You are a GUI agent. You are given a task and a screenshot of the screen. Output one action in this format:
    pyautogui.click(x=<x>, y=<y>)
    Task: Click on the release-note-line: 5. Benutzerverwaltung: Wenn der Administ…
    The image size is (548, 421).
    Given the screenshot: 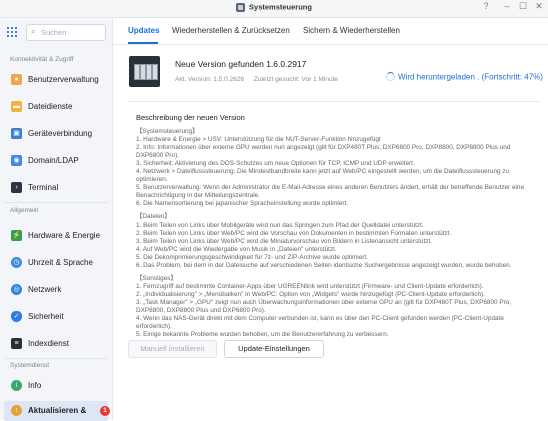 What is the action you would take?
    pyautogui.click(x=330, y=188)
    